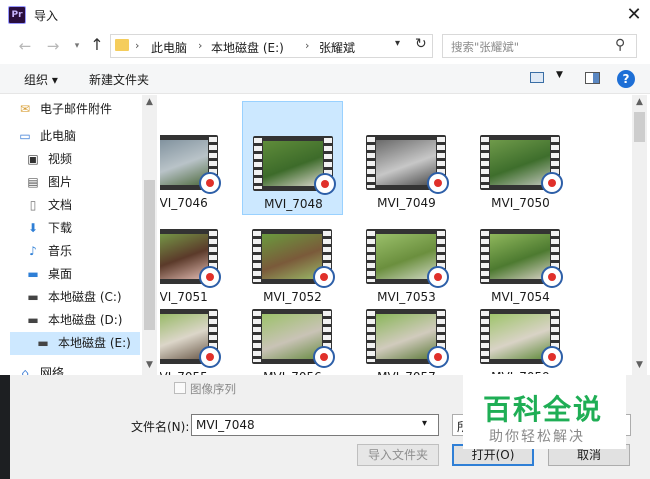  What do you see at coordinates (46, 16) in the screenshot?
I see `window-title: 导入` at bounding box center [46, 16].